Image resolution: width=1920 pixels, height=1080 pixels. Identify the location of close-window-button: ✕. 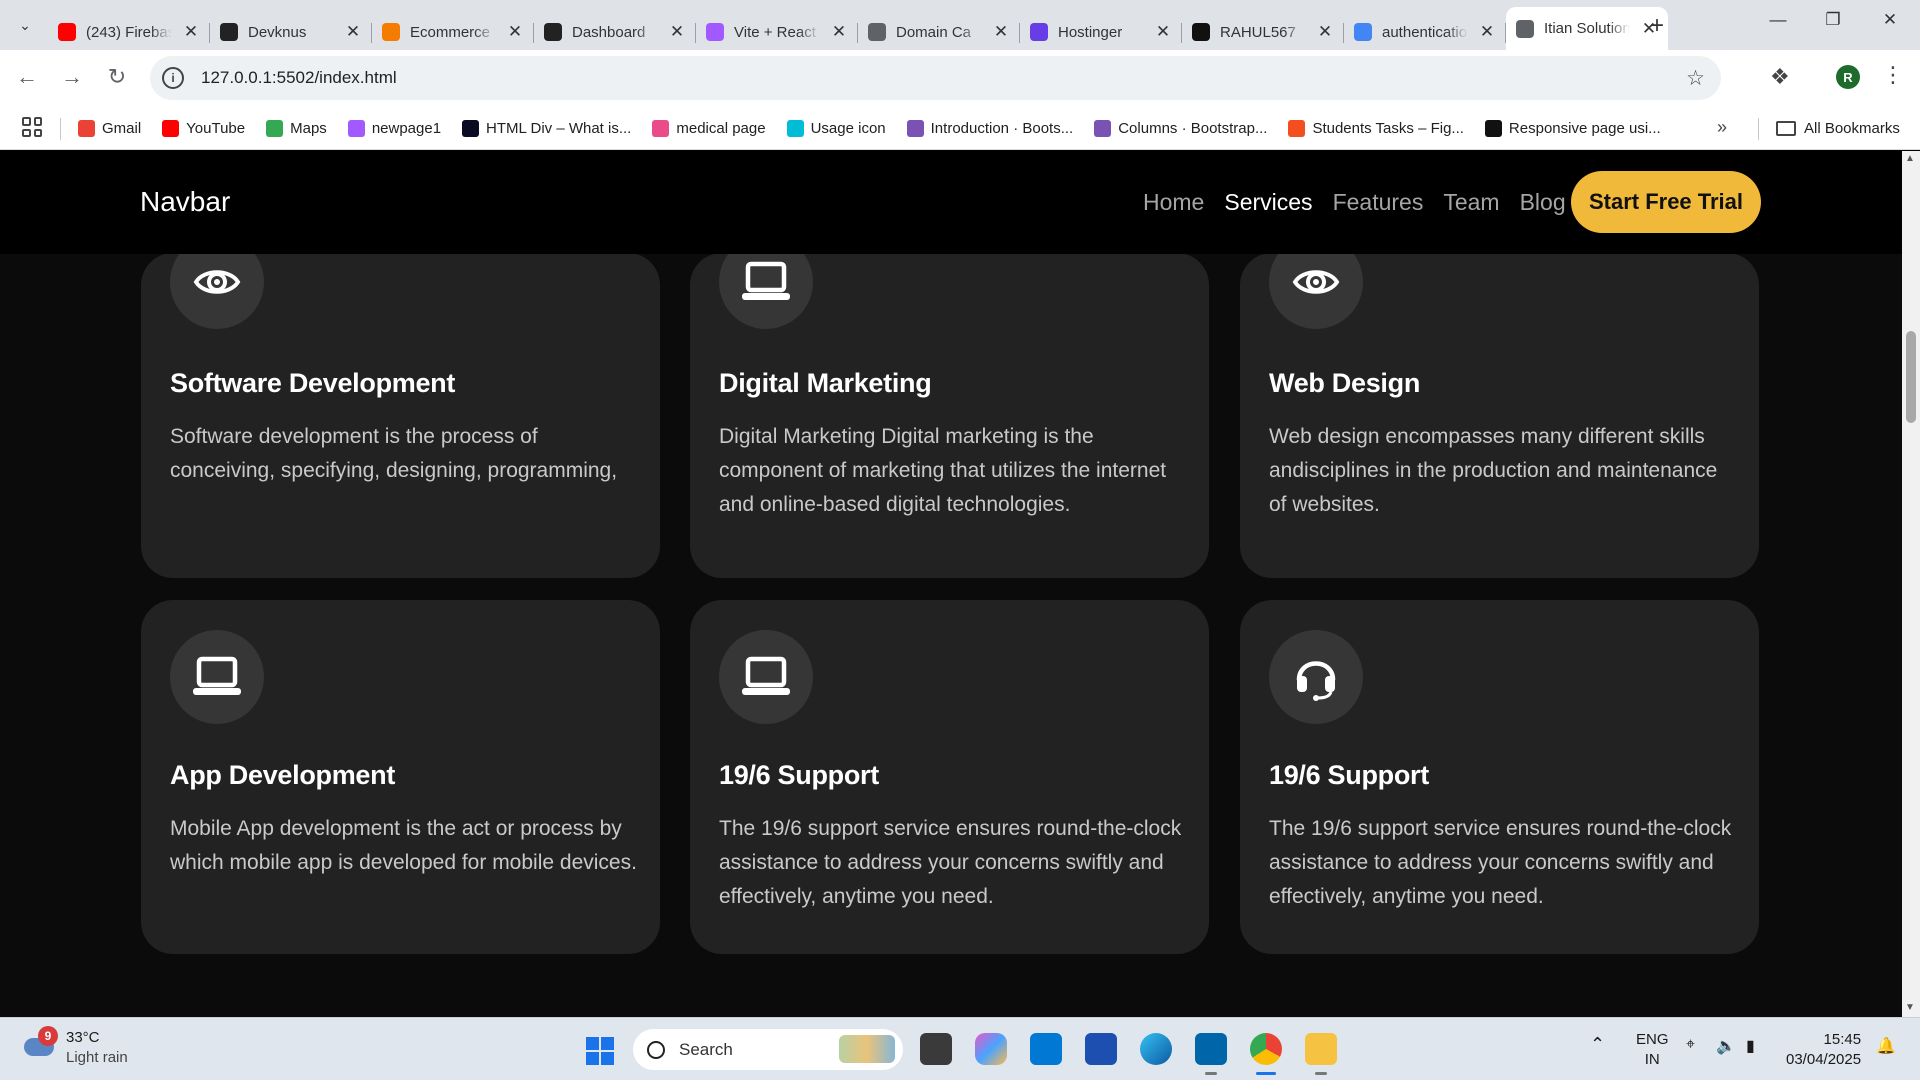
(1890, 20).